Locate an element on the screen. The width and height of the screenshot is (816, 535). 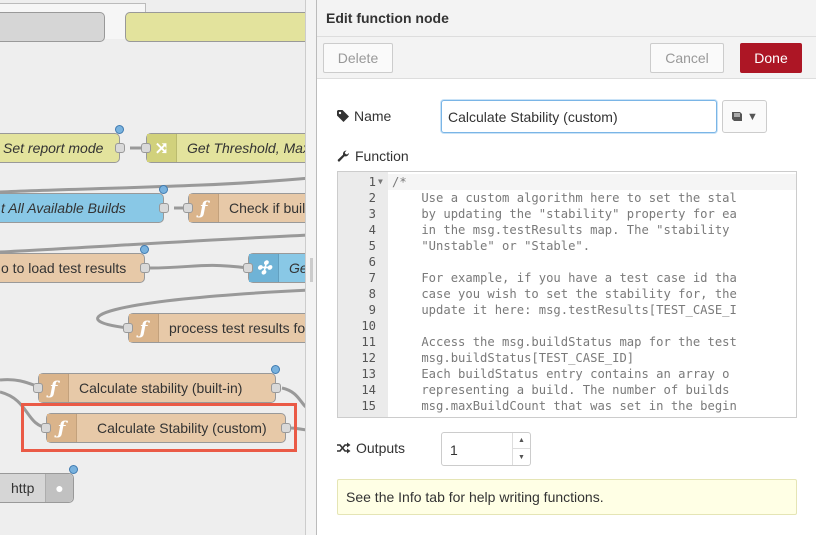
tray-header: Edit function node is located at coordinates (566, 18).